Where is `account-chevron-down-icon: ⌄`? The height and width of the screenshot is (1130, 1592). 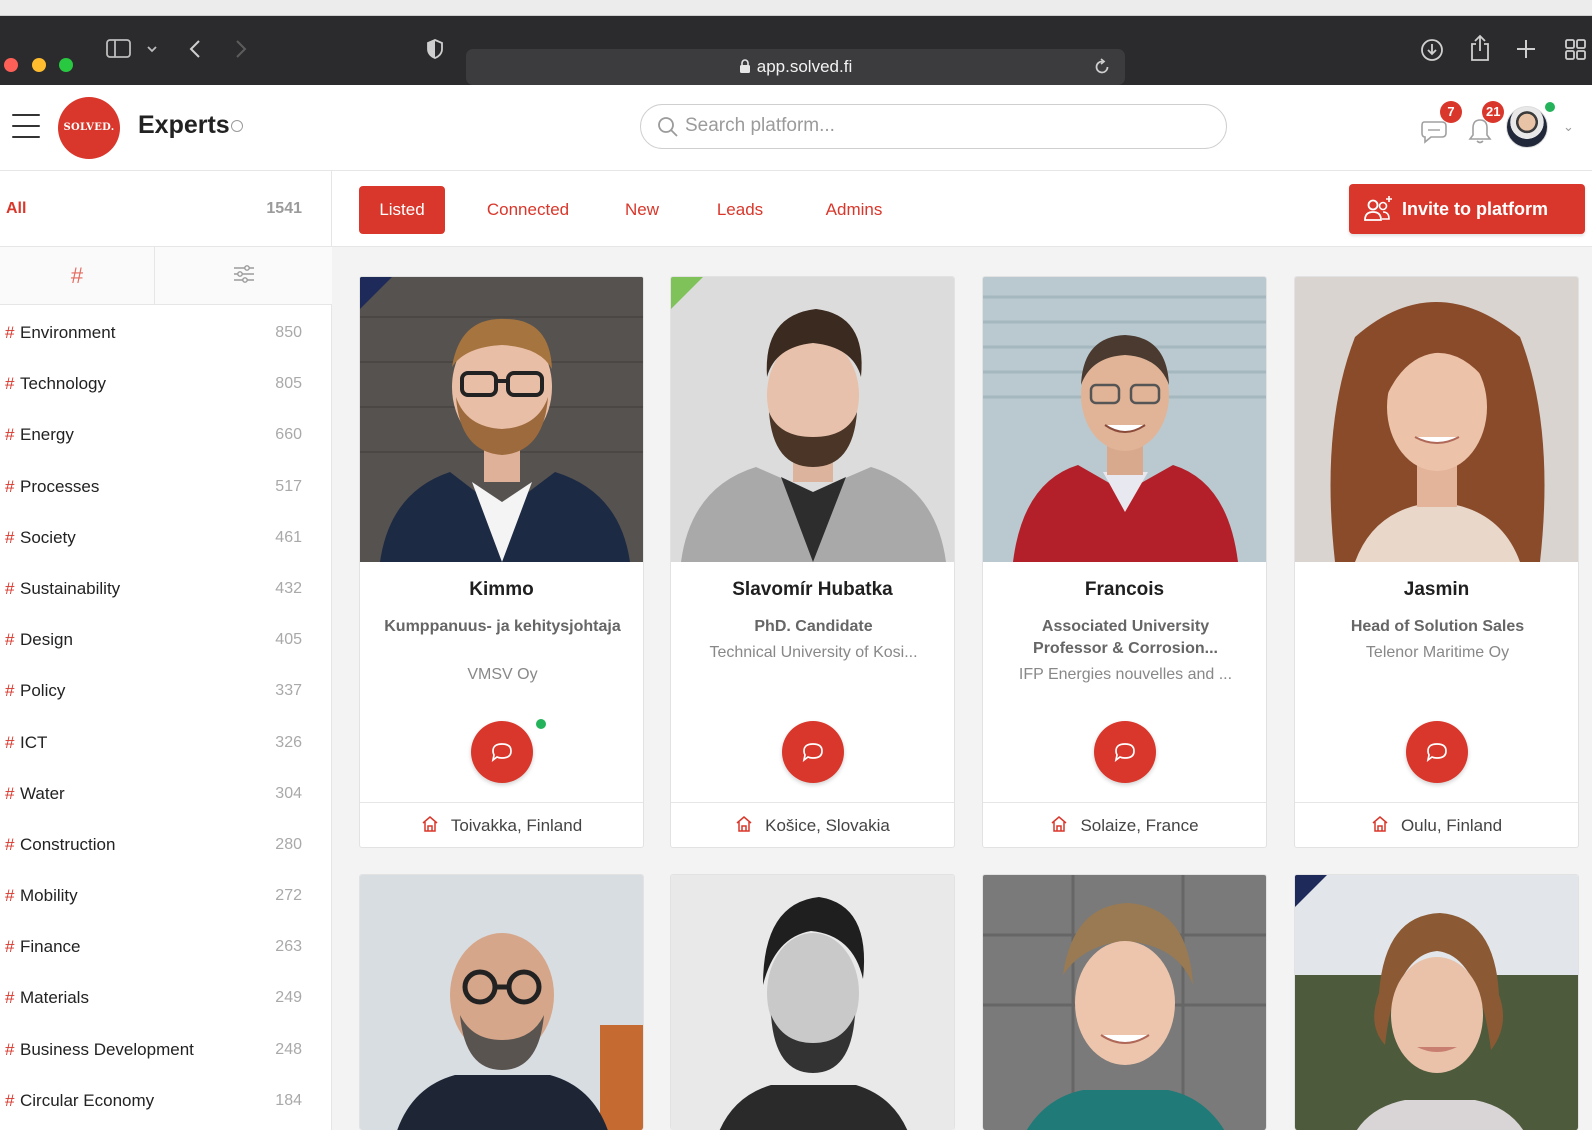 account-chevron-down-icon: ⌄ is located at coordinates (1568, 127).